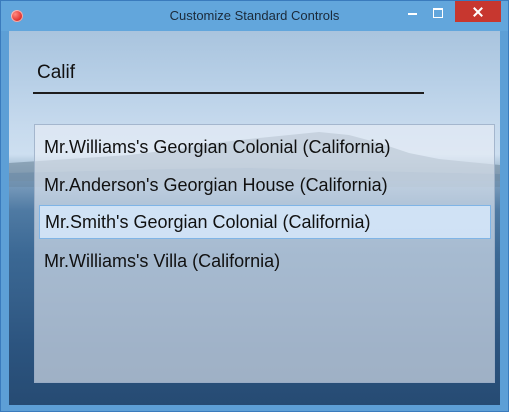 The height and width of the screenshot is (412, 509). What do you see at coordinates (254, 16) in the screenshot?
I see `title-bar: Customize Standard Controls` at bounding box center [254, 16].